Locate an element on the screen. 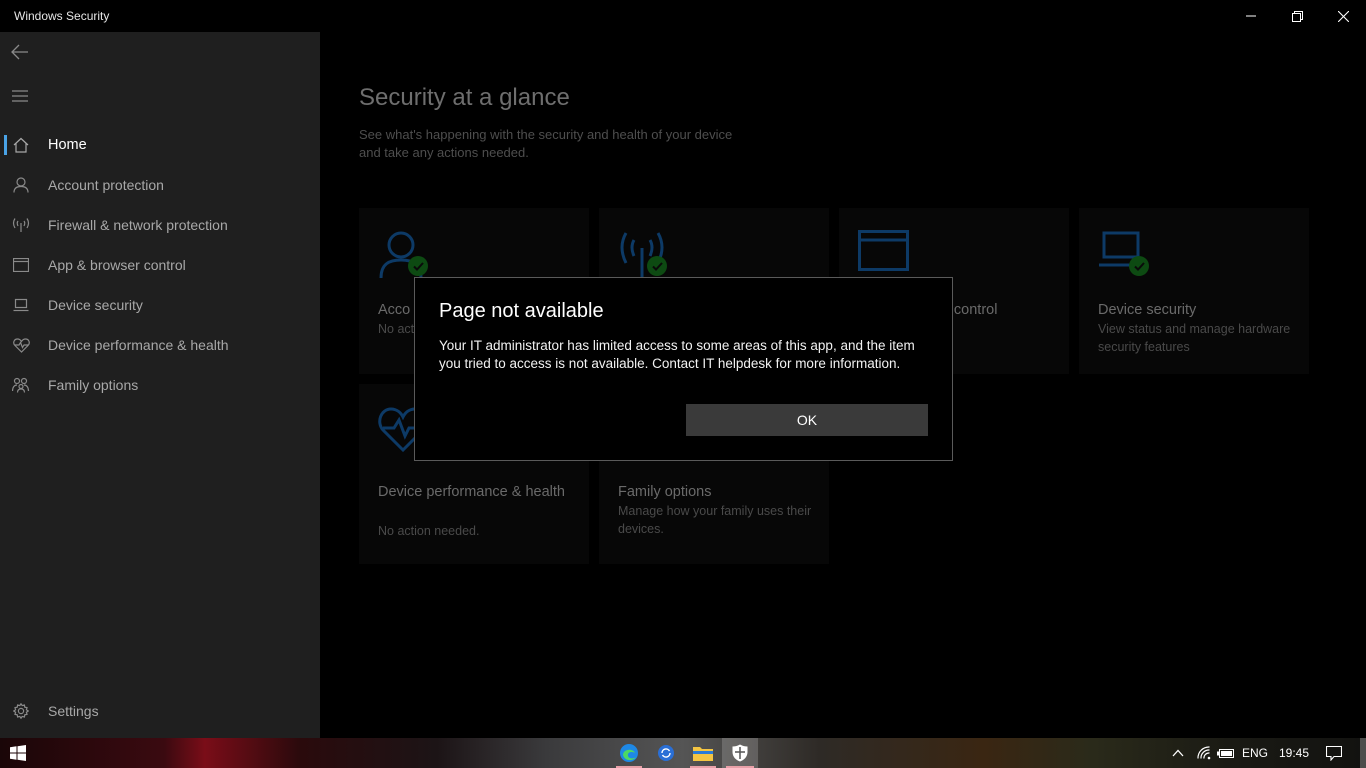 The height and width of the screenshot is (768, 1366). sidebar-item-label: Device performance & health is located at coordinates (138, 345).